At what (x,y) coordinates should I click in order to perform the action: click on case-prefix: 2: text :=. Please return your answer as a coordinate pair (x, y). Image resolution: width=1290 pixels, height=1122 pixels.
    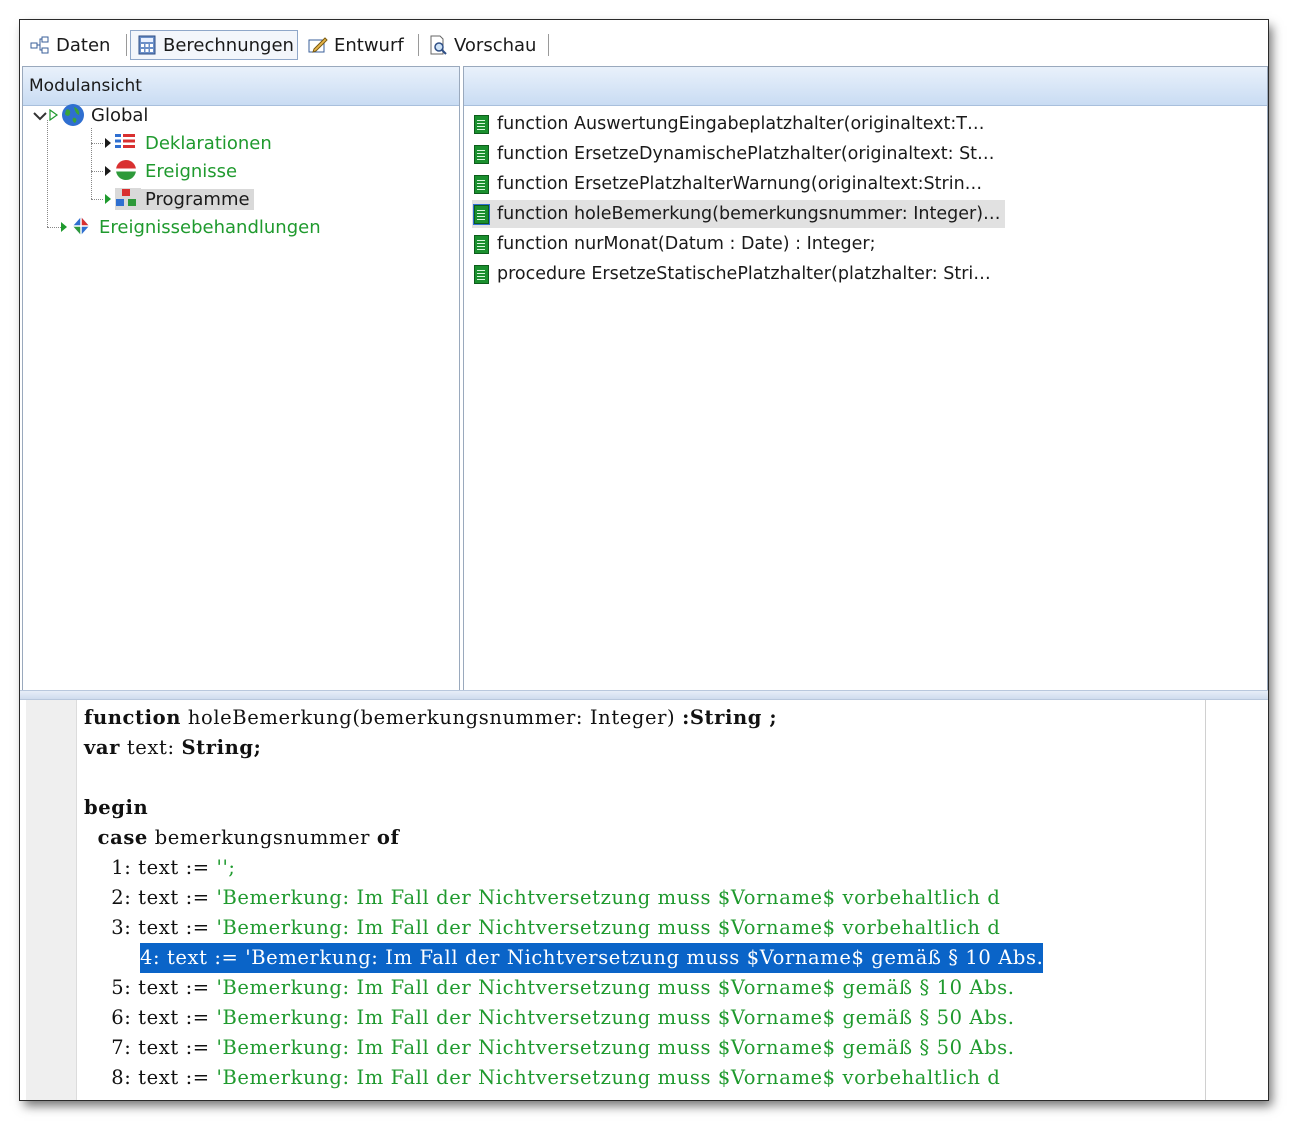
    Looking at the image, I should click on (150, 897).